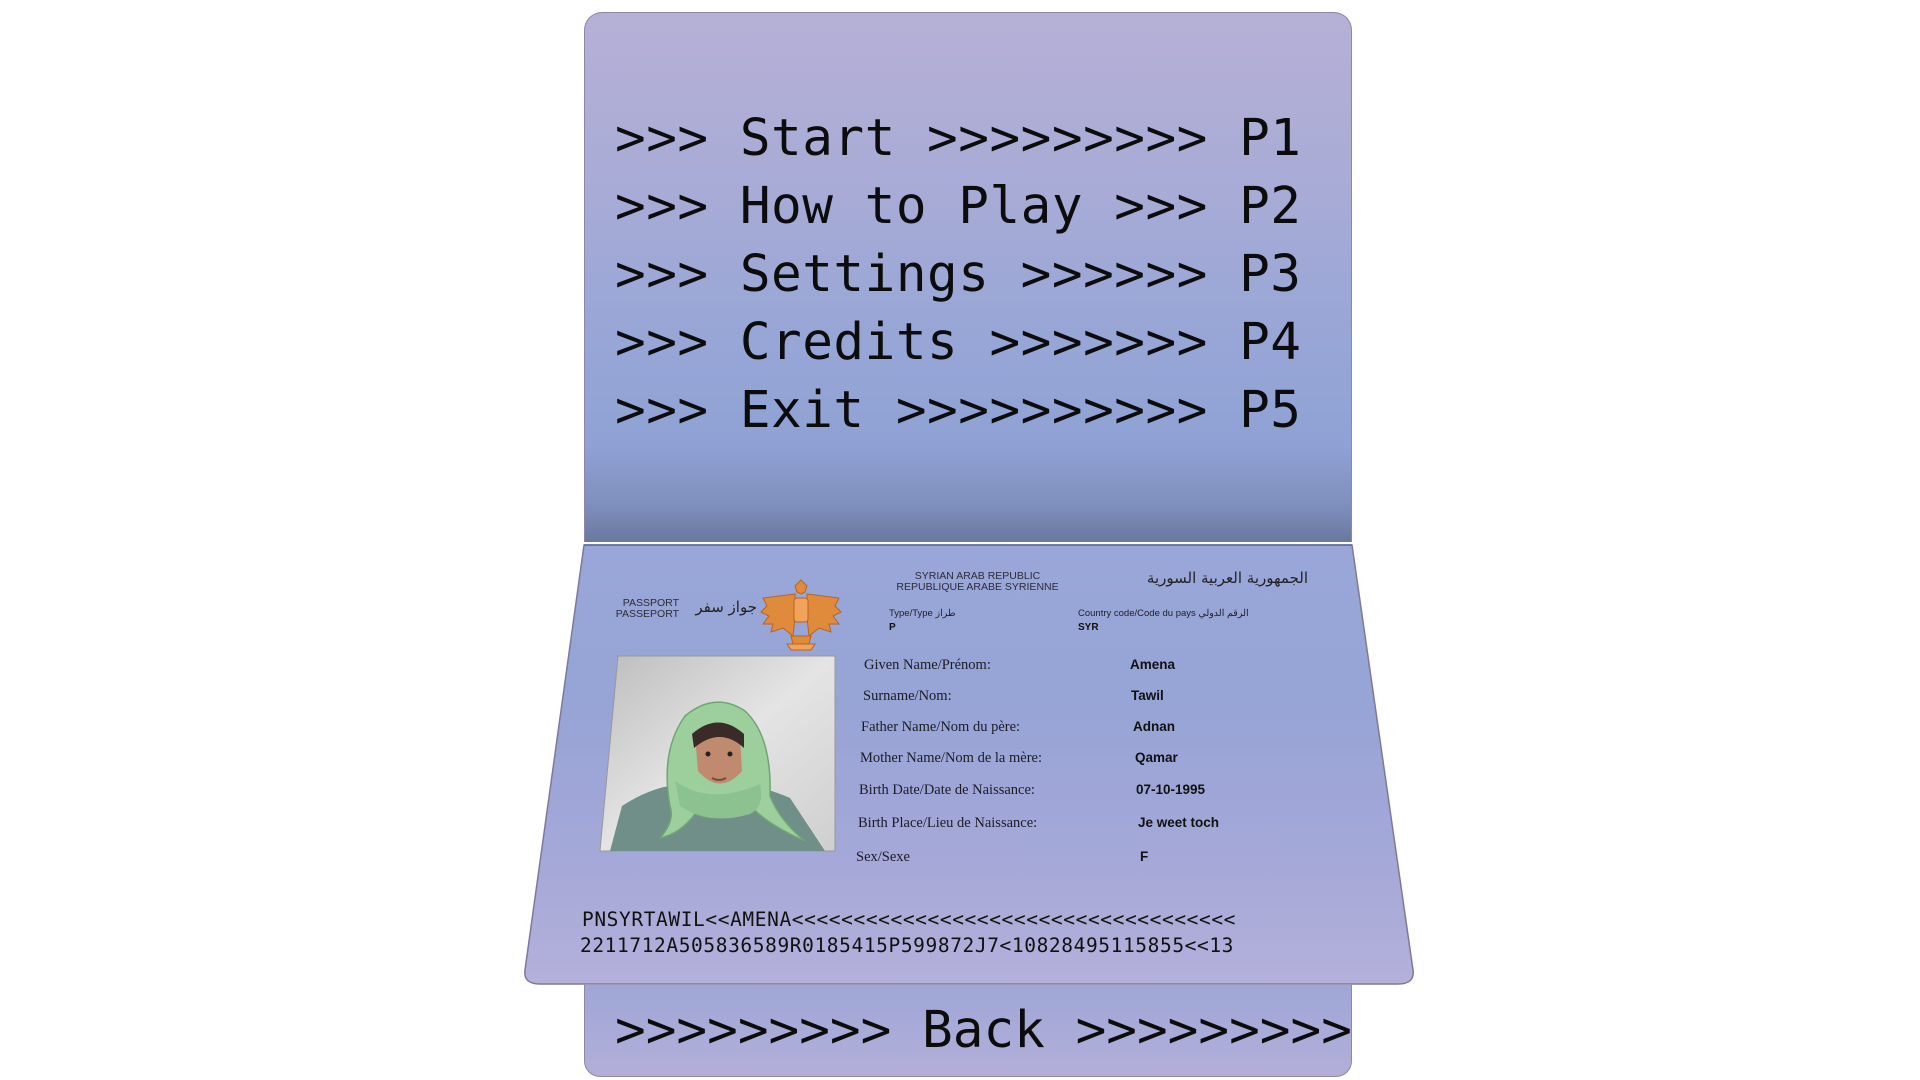 The width and height of the screenshot is (1920, 1080). What do you see at coordinates (1227, 578) in the screenshot?
I see `country-name-ar: الجمهورية العربية السورية` at bounding box center [1227, 578].